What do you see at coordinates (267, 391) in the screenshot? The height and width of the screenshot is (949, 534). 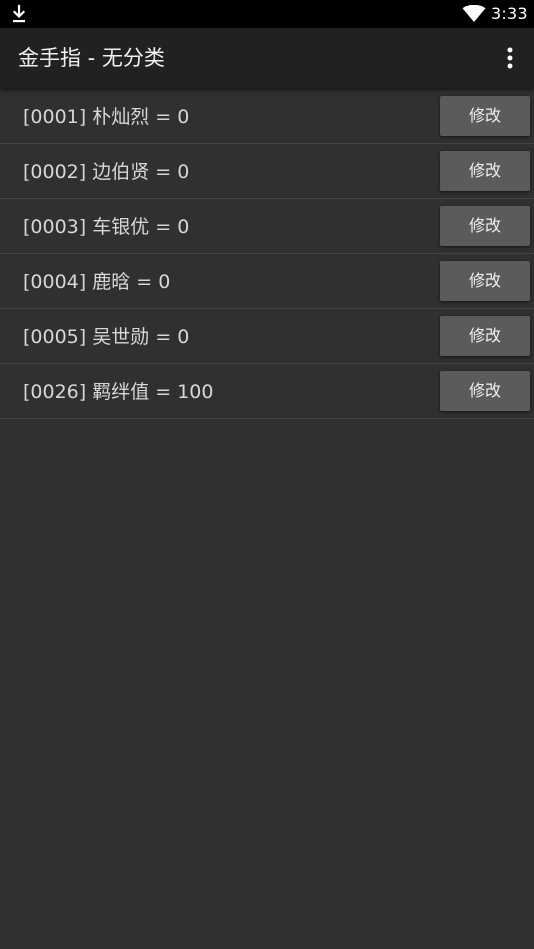 I see `list-item: [0026] 羁绊值 = 100 修改` at bounding box center [267, 391].